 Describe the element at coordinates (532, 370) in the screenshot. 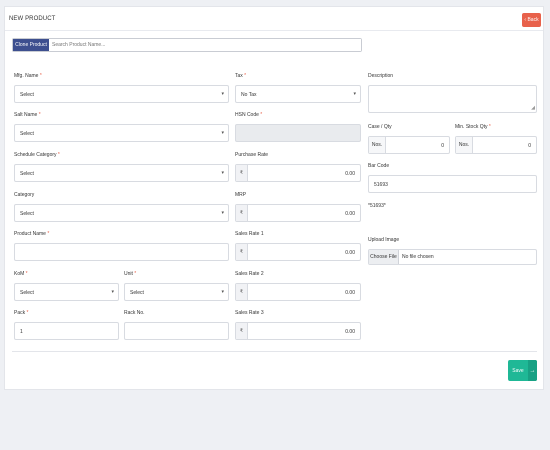

I see `arrow-right-icon: →` at that location.